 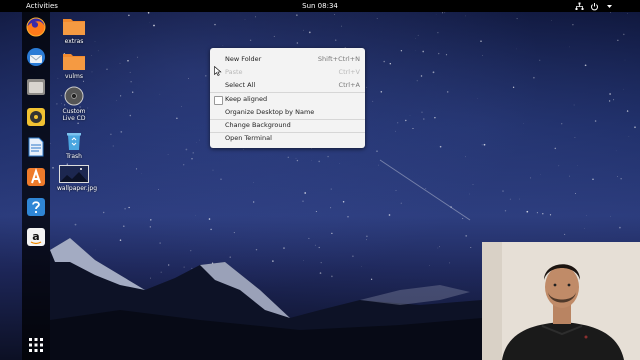 I want to click on menu-item-keep-aligned: Keep aligned, so click(x=287, y=99).